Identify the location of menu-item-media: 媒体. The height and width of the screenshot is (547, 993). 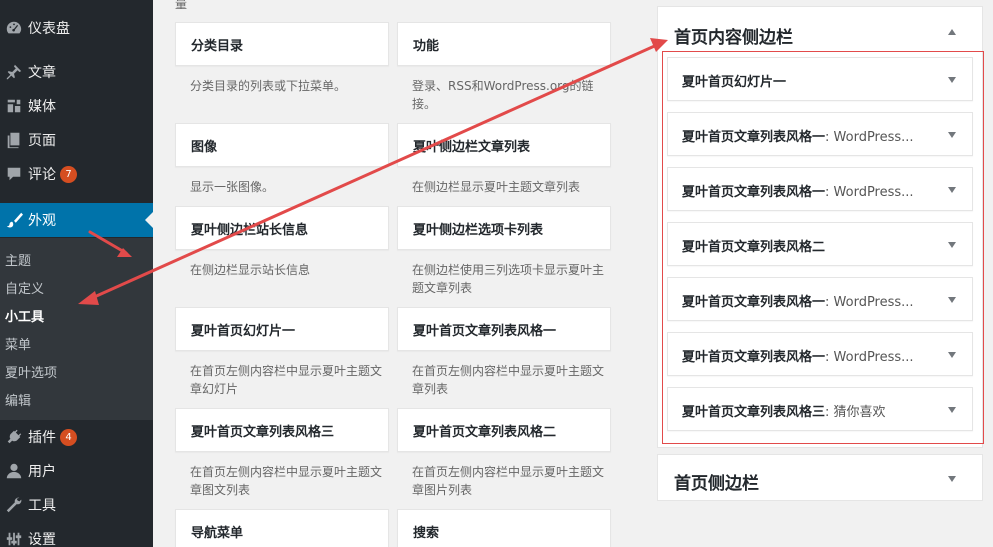
(76, 106).